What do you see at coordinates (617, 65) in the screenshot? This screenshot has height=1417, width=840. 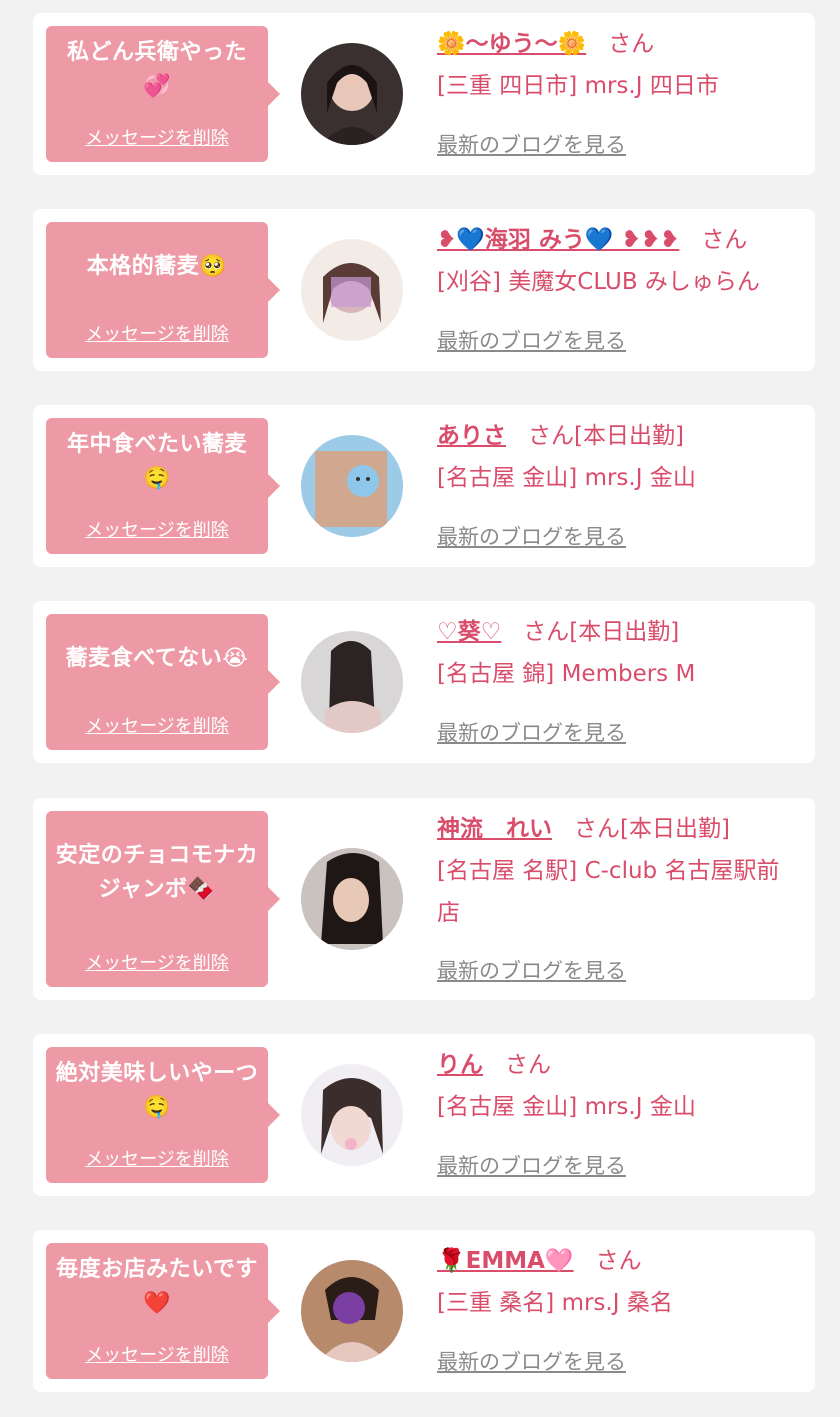 I see `girl-info: 🌼〜ゆう〜🌼 さん [三重 四日市] mrs.J 四日市` at bounding box center [617, 65].